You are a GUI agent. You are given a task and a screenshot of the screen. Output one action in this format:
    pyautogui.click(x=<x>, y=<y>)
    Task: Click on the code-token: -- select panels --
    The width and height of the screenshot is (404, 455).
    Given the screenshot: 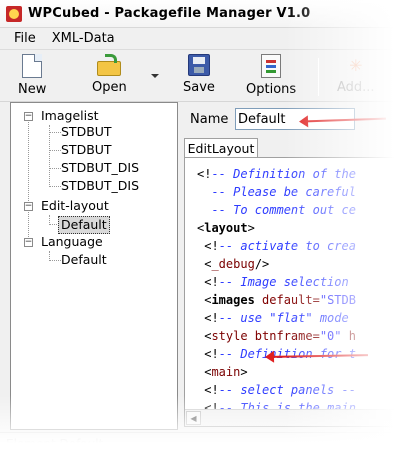 What is the action you would take?
    pyautogui.click(x=287, y=390)
    